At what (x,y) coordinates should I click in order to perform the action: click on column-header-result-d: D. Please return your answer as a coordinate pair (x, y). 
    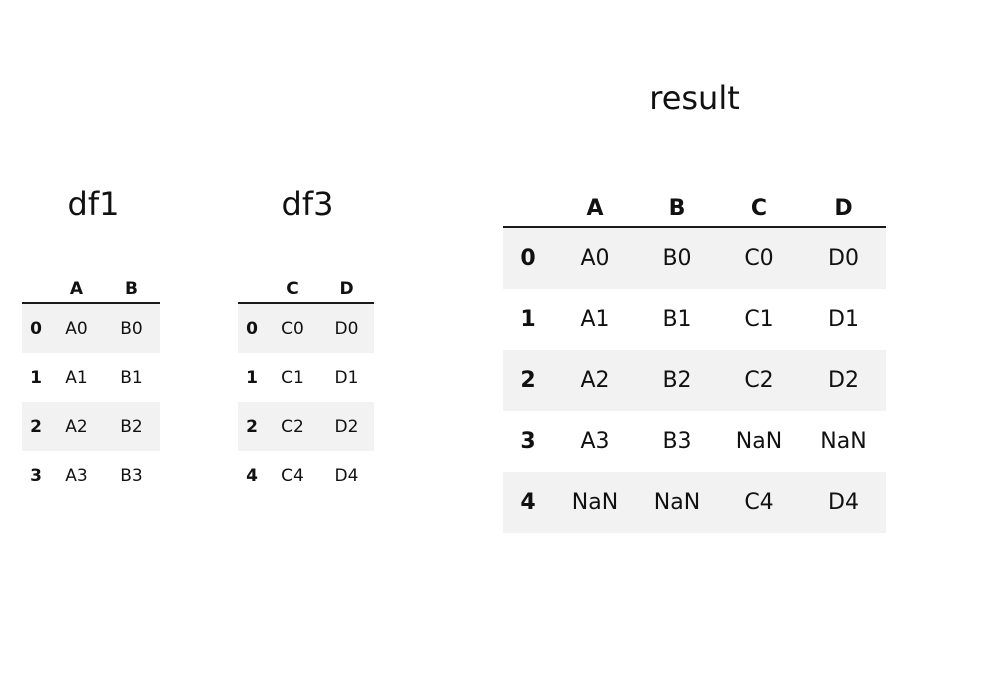
    Looking at the image, I should click on (843, 204).